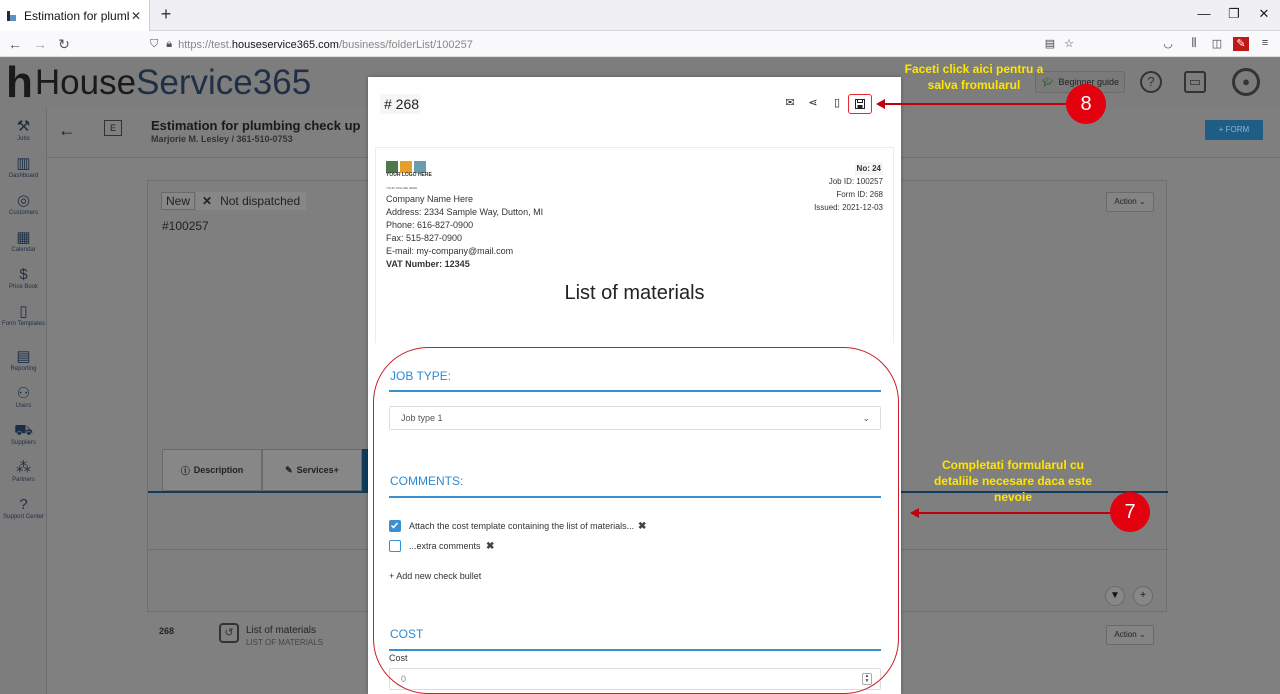  Describe the element at coordinates (855, 181) in the screenshot. I see `meta-job-id: Job ID: 100257` at that location.